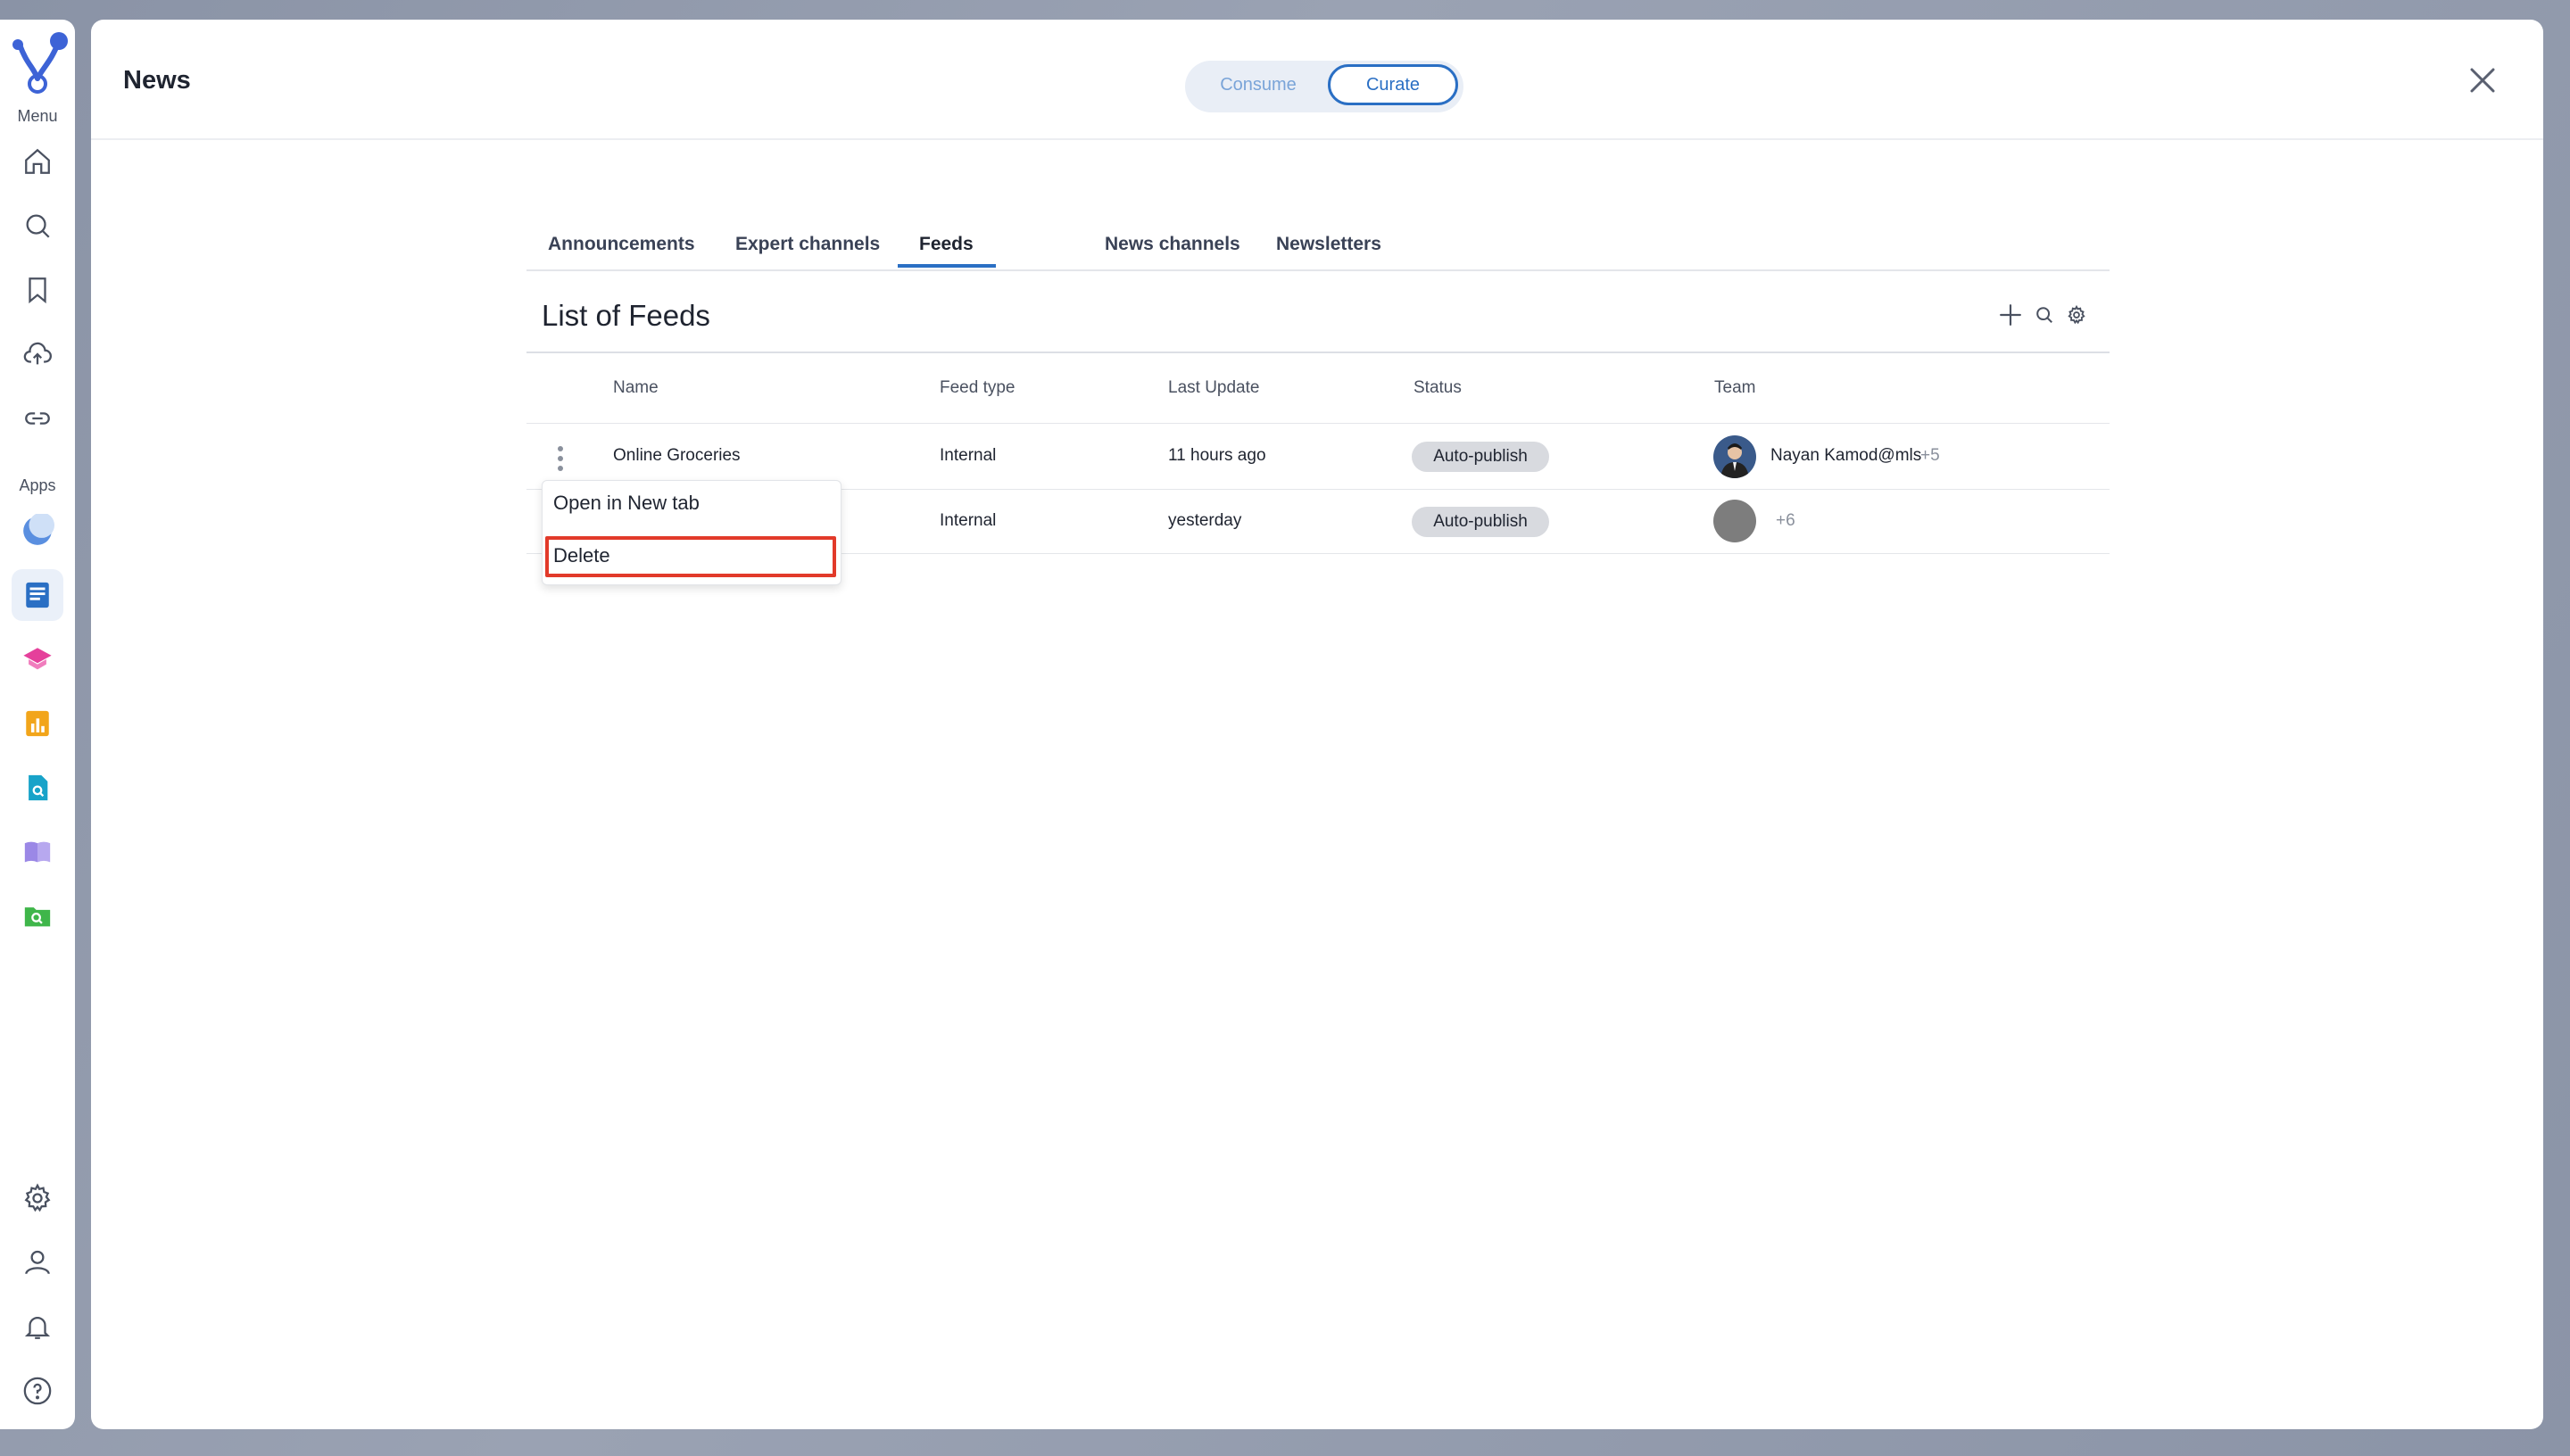 The width and height of the screenshot is (2570, 1456). Describe the element at coordinates (677, 456) in the screenshot. I see `feed-name: Online Groceries` at that location.